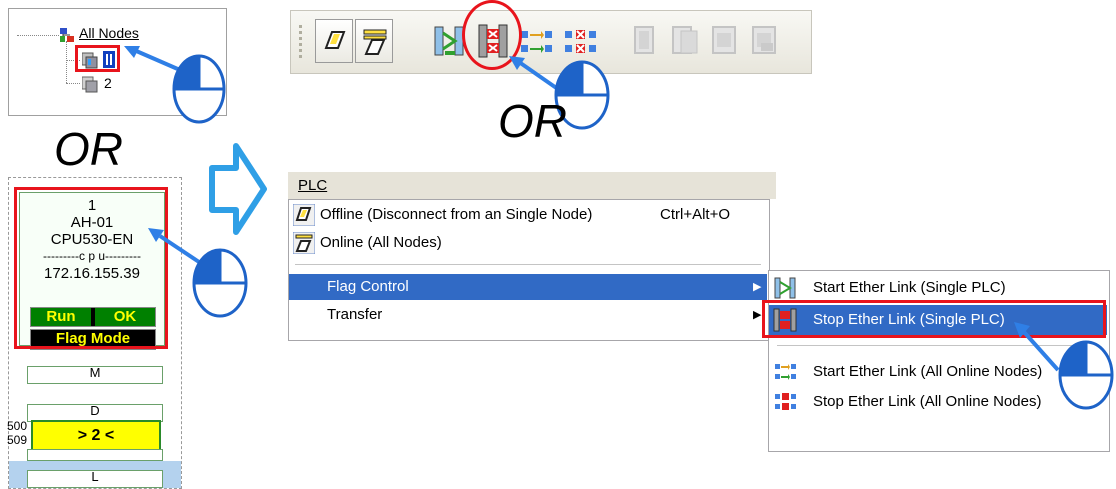 Image resolution: width=1116 pixels, height=489 pixels. What do you see at coordinates (528, 243) in the screenshot?
I see `menu-item-online: Online (All Nodes)` at bounding box center [528, 243].